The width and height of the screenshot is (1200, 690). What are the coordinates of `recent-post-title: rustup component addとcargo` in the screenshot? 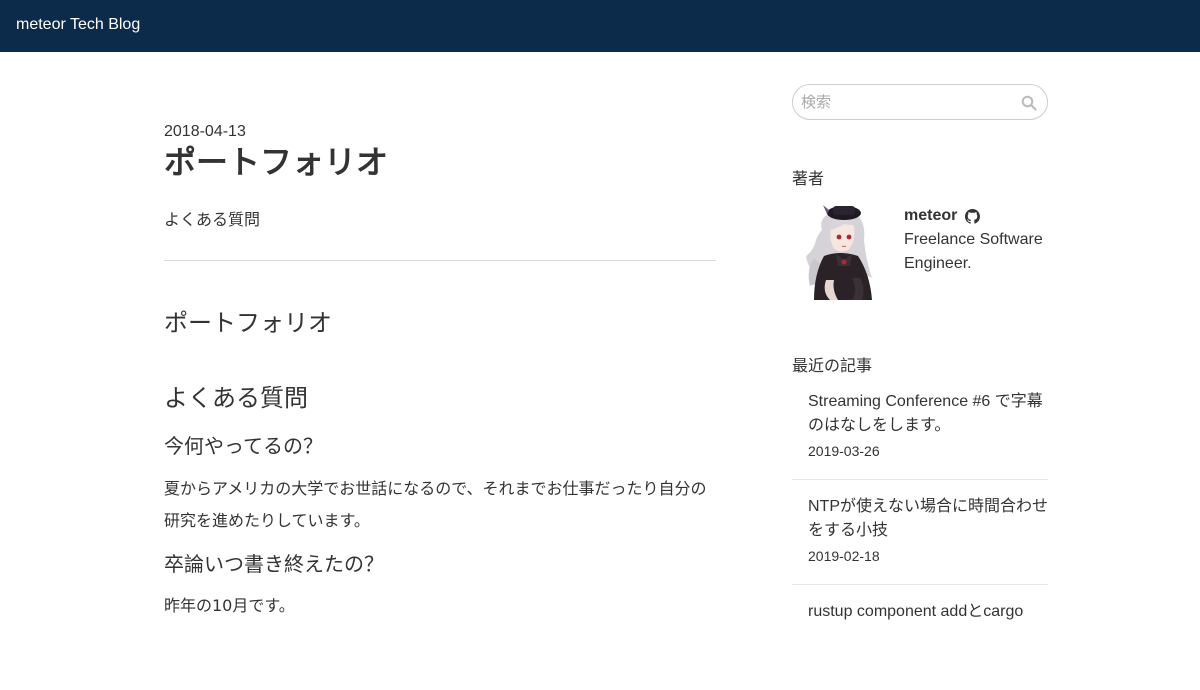 It's located at (932, 612).